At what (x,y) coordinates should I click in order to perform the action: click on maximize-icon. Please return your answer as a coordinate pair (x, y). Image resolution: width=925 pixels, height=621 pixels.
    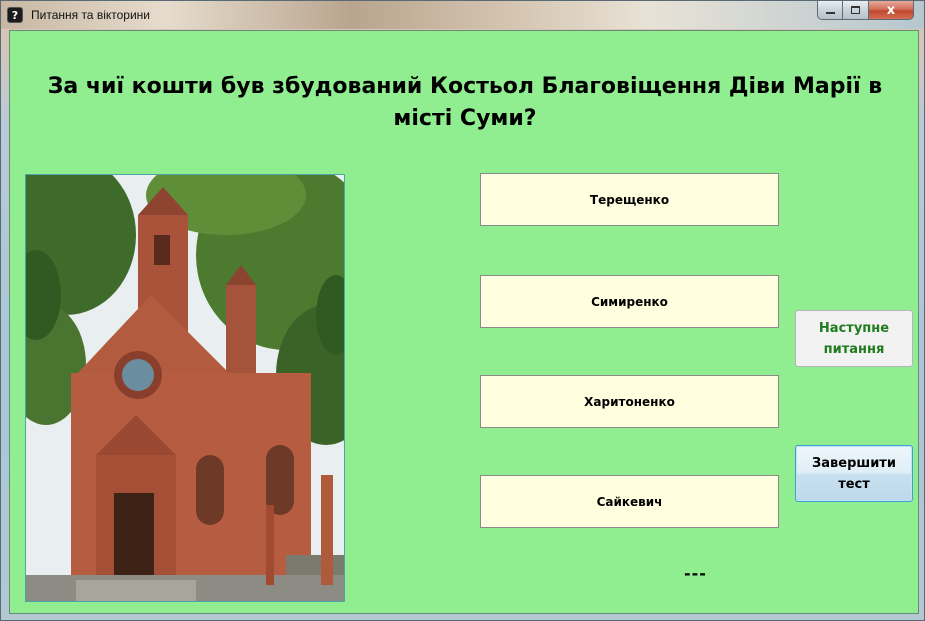
    Looking at the image, I should click on (855, 10).